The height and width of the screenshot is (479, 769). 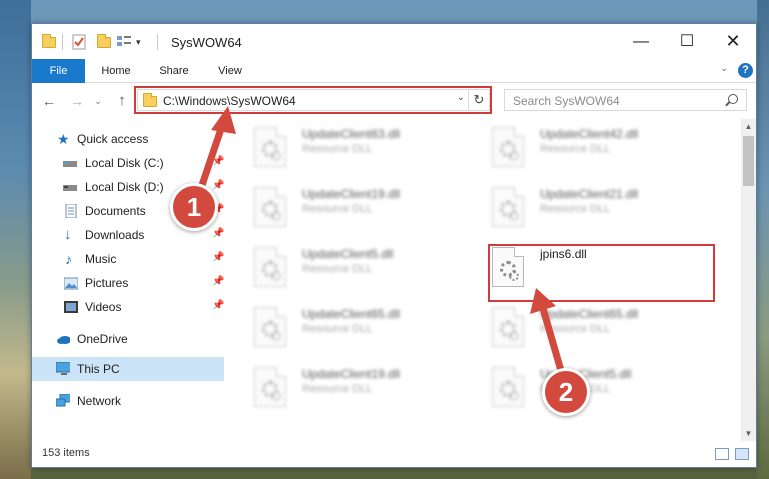 What do you see at coordinates (128, 401) in the screenshot?
I see `sidebar-item-network: Network` at bounding box center [128, 401].